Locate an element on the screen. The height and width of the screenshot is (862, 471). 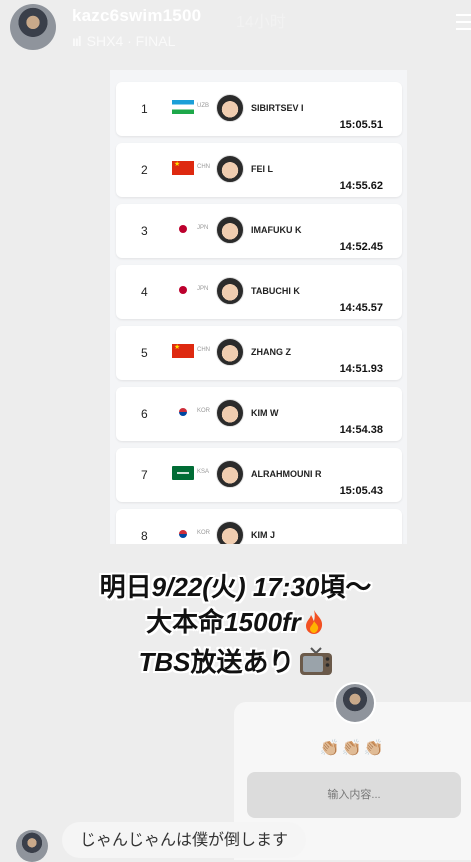
result-rank: 4 is located at coordinates (144, 292).